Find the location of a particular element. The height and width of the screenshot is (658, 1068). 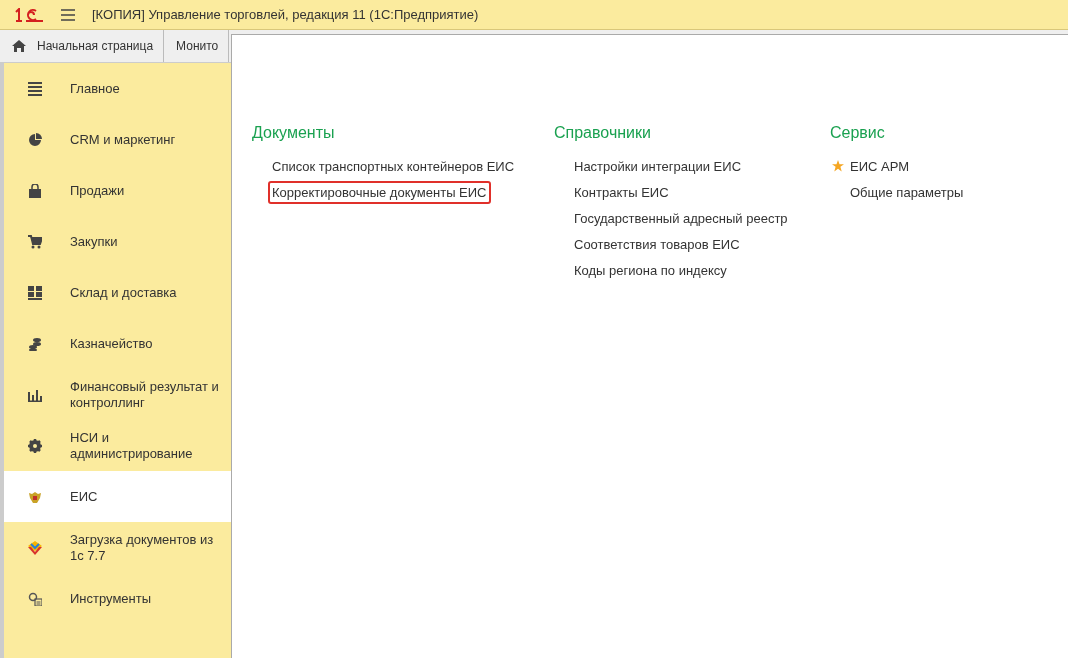

section-title: Справочники is located at coordinates (603, 133).